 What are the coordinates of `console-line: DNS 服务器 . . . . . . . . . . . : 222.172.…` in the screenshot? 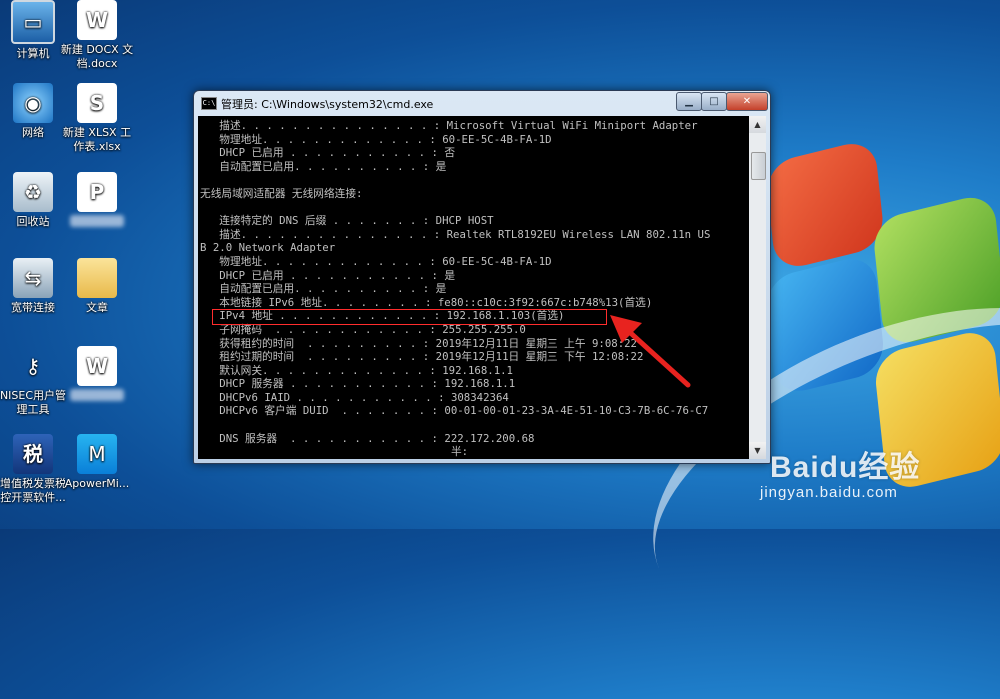 It's located at (367, 438).